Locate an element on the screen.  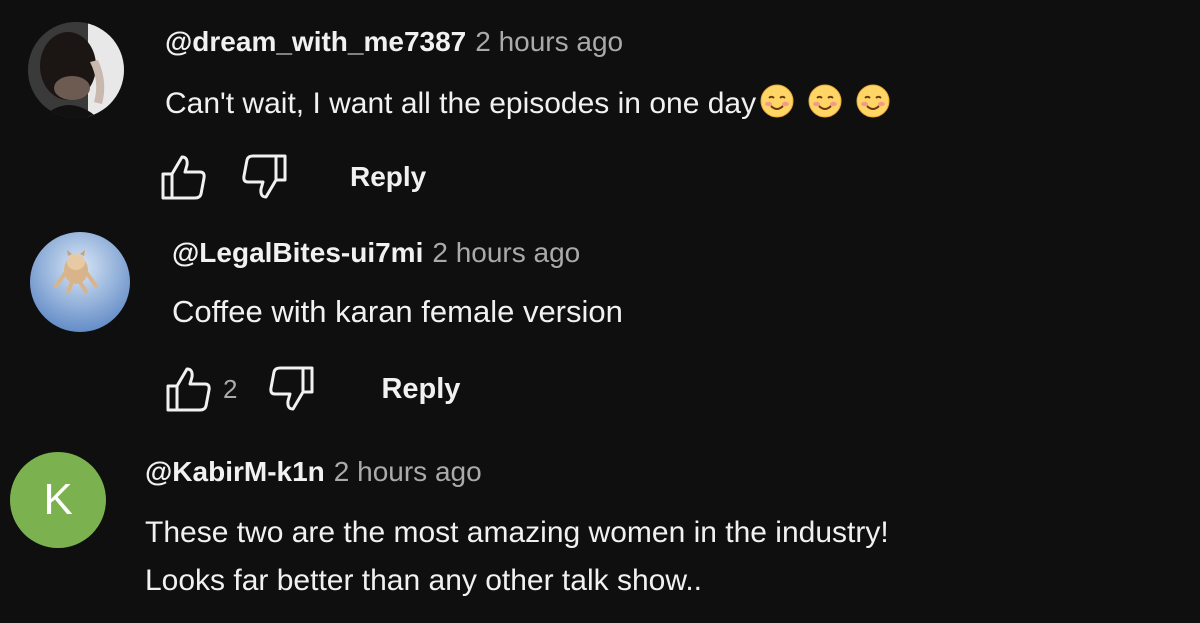
author-handle: @LegalBites-ui7mi is located at coordinates (297, 253).